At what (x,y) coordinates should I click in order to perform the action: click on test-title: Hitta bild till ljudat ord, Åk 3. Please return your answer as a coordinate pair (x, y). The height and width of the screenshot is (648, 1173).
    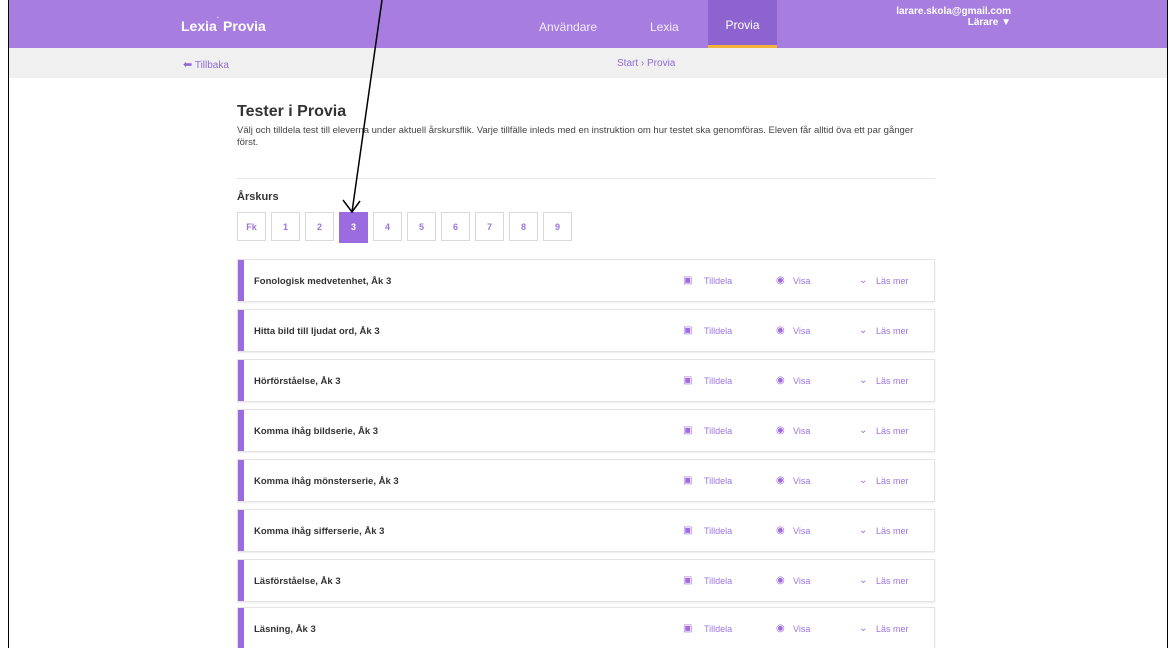
    Looking at the image, I should click on (317, 331).